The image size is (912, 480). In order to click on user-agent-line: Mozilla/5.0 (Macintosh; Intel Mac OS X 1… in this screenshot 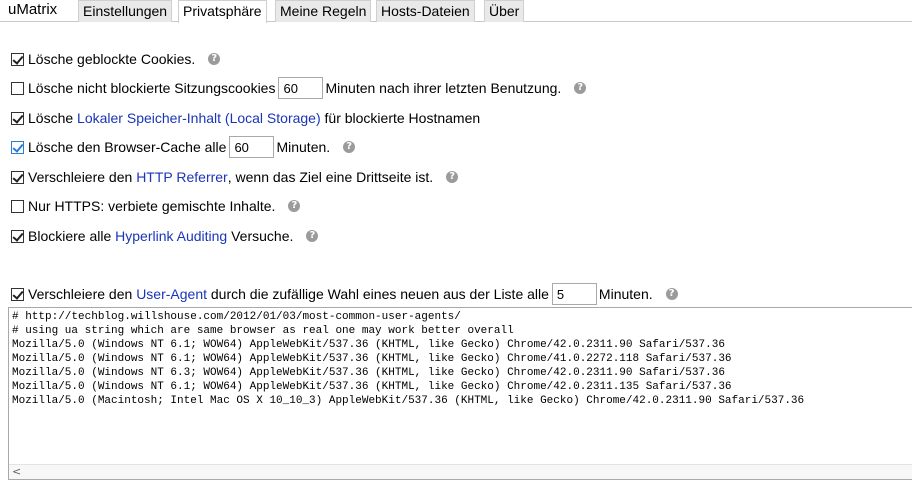, I will do `click(408, 401)`.